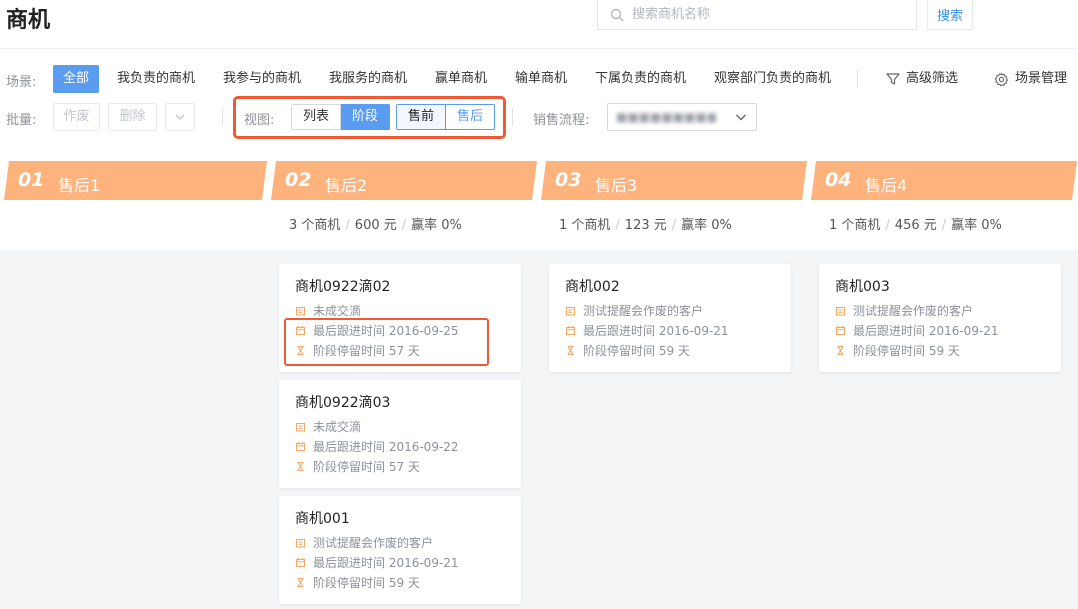 This screenshot has height=609, width=1078. I want to click on search-box, so click(757, 15).